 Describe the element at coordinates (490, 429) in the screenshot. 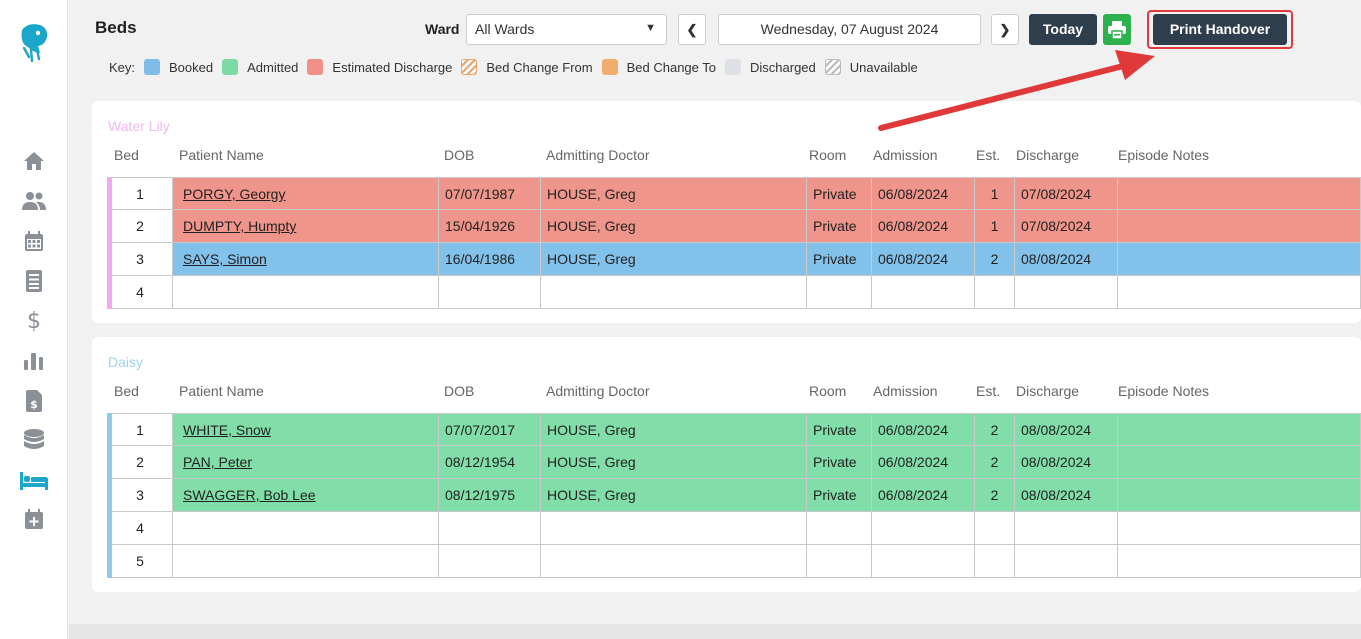

I see `cell-dob: 07/07/2017` at that location.